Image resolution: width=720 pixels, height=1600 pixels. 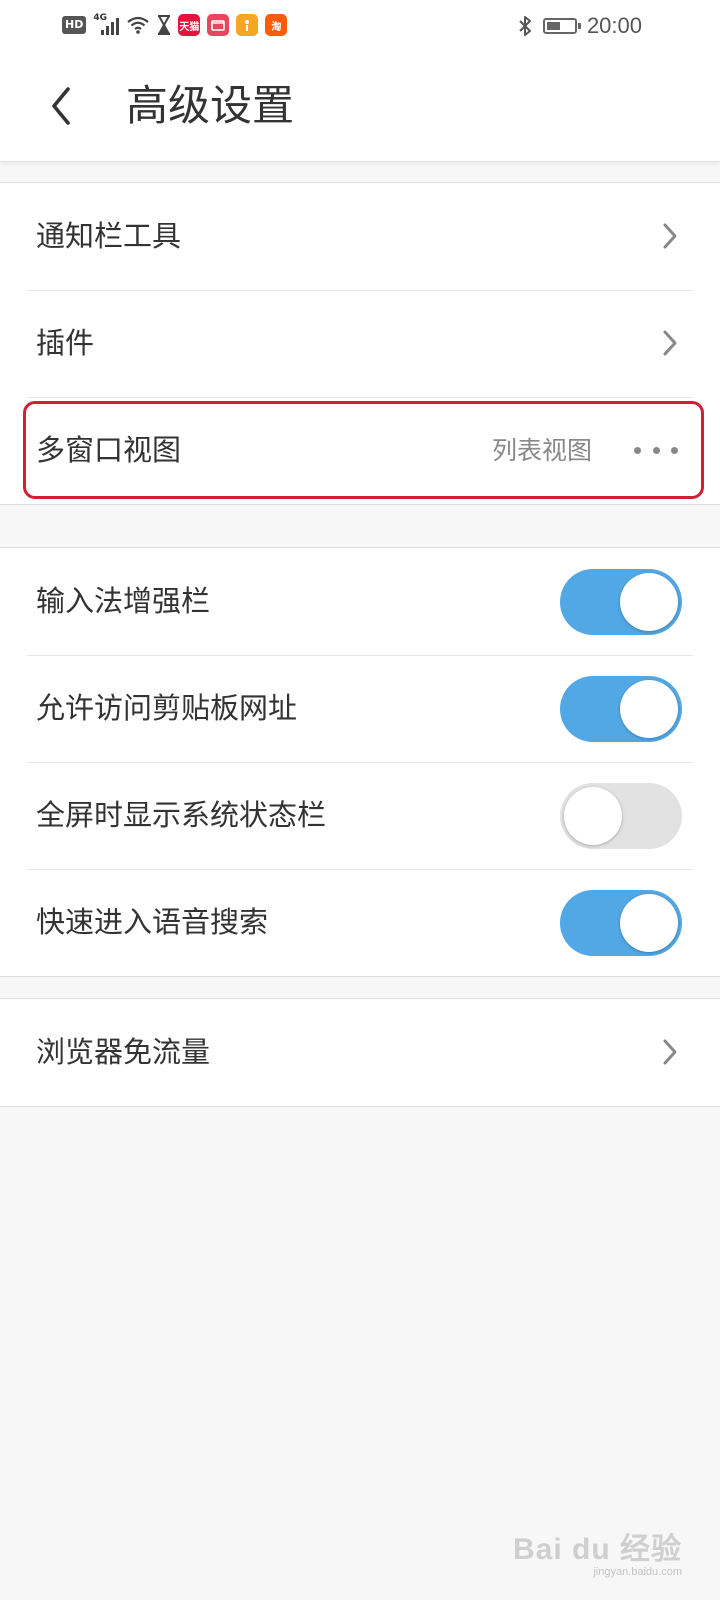 I want to click on fullscreen-status-bar-row: 全屏时显示系统状态栏, so click(x=360, y=815).